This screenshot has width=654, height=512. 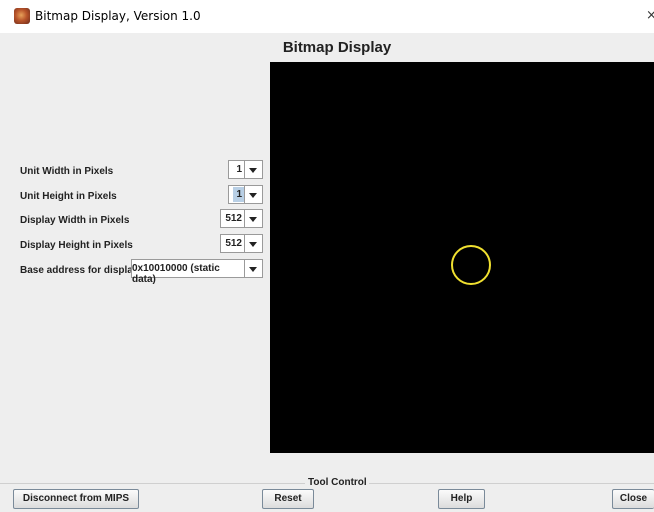 I want to click on unit-height-label: Unit Height in Pixels, so click(x=68, y=196).